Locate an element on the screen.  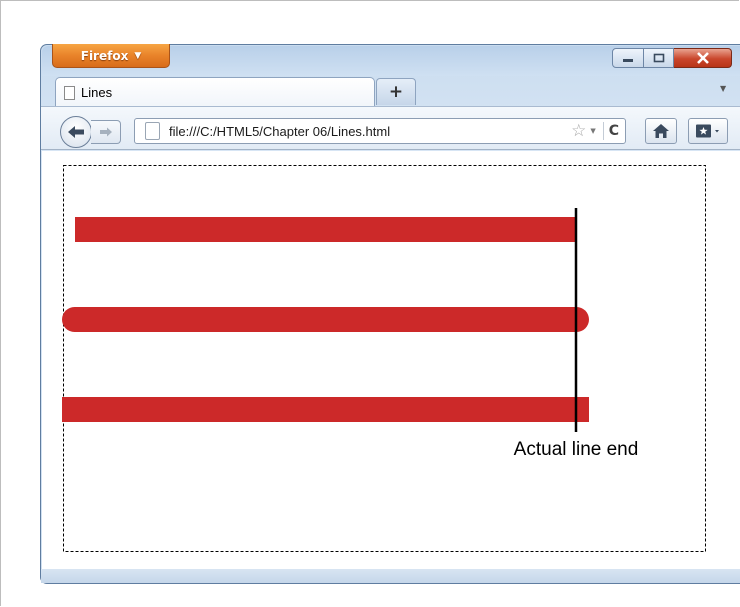
address-bar-actions: ☆ ▼ C is located at coordinates (595, 131).